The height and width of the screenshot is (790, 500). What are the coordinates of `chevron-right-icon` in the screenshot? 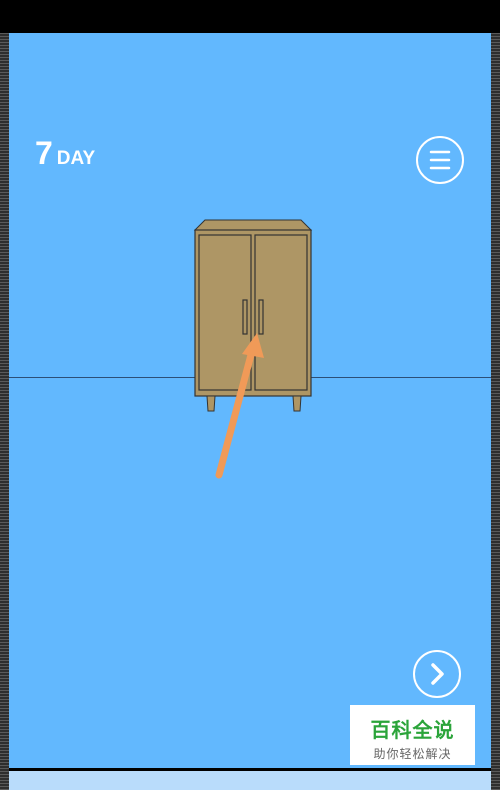 It's located at (437, 674).